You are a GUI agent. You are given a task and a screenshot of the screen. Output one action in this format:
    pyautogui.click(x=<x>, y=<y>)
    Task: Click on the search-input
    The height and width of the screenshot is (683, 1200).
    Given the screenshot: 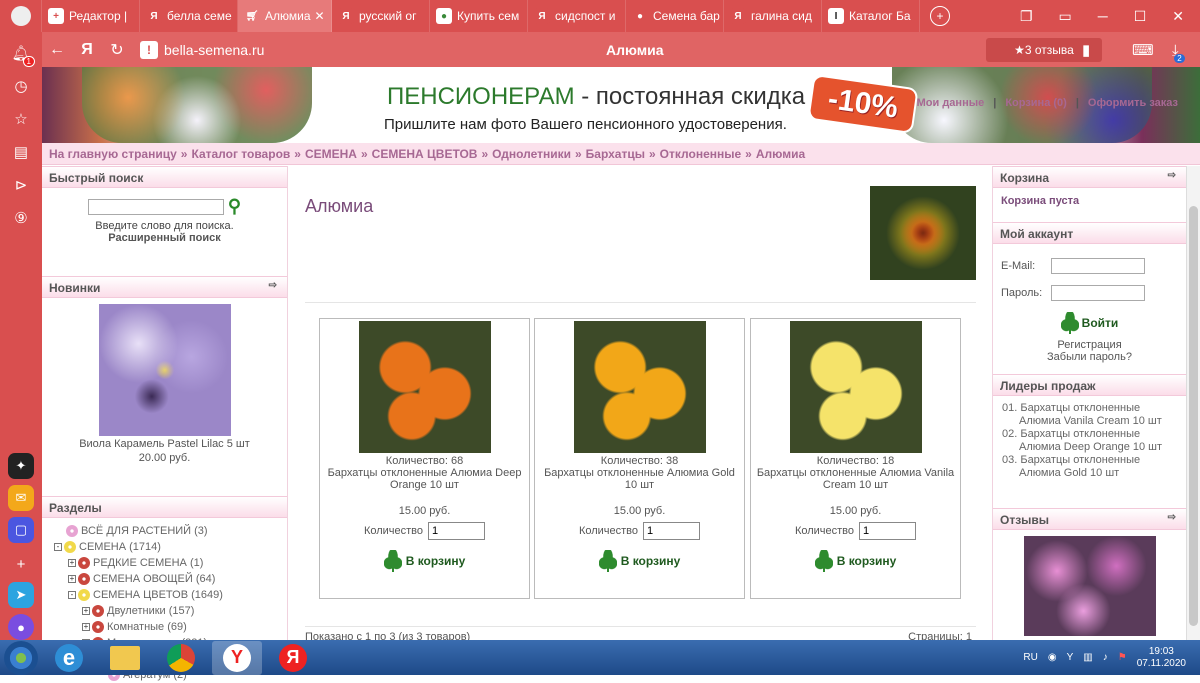 What is the action you would take?
    pyautogui.click(x=155, y=206)
    